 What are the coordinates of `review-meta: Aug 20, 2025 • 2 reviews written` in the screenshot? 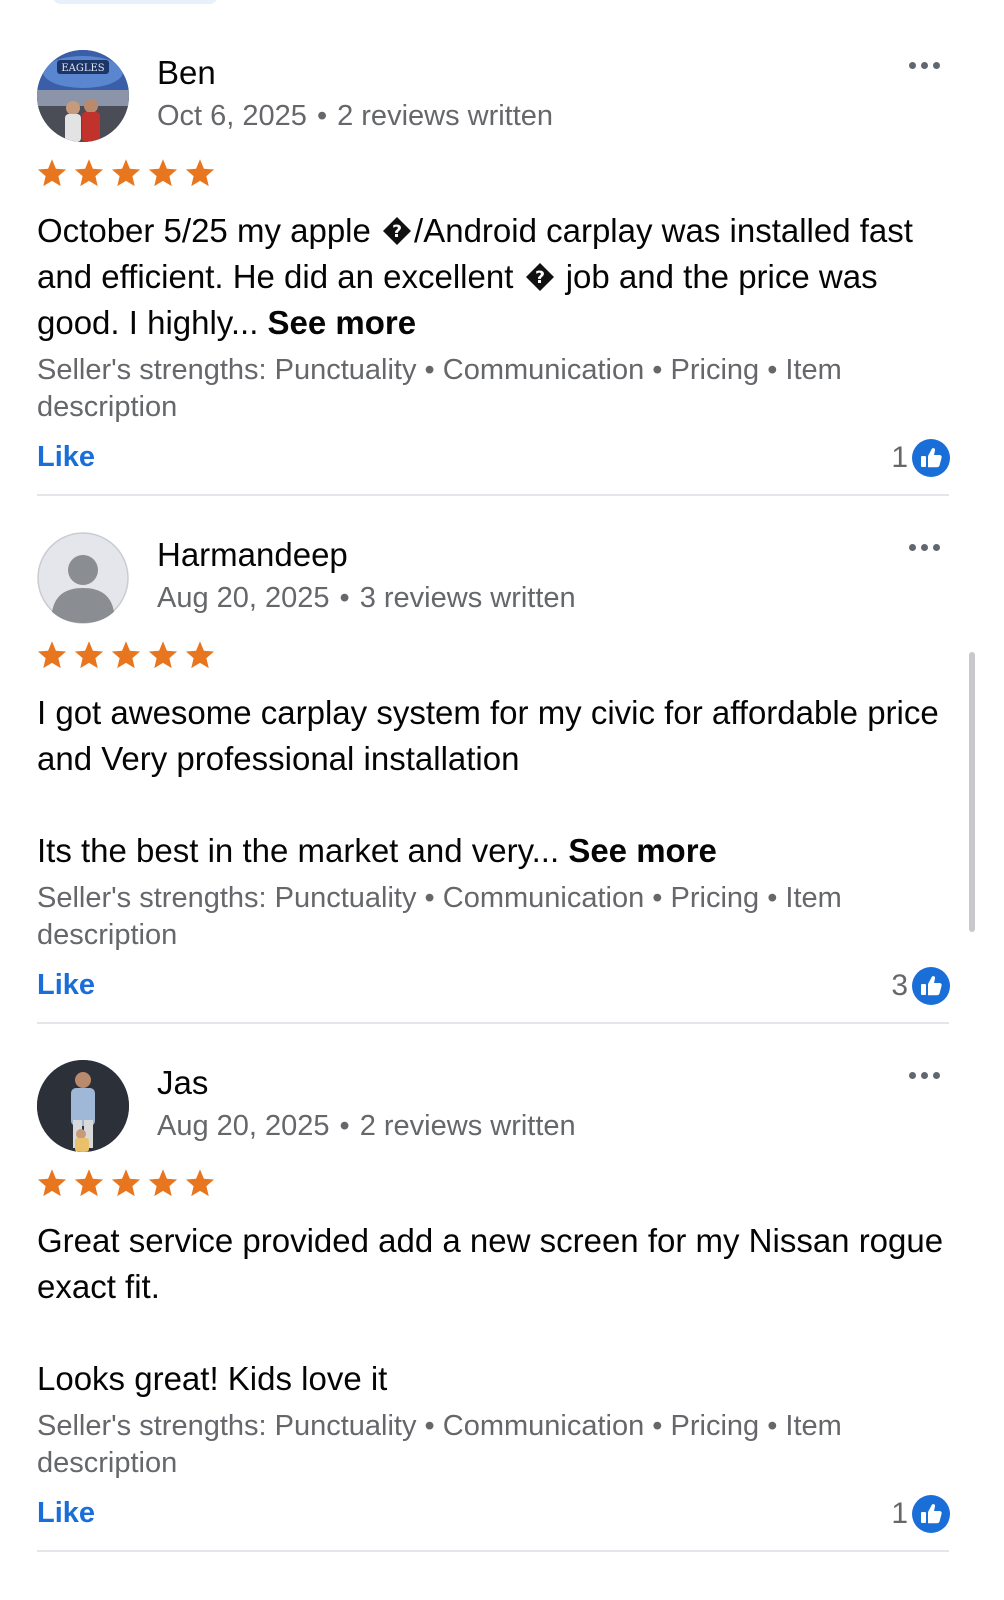 It's located at (366, 1126).